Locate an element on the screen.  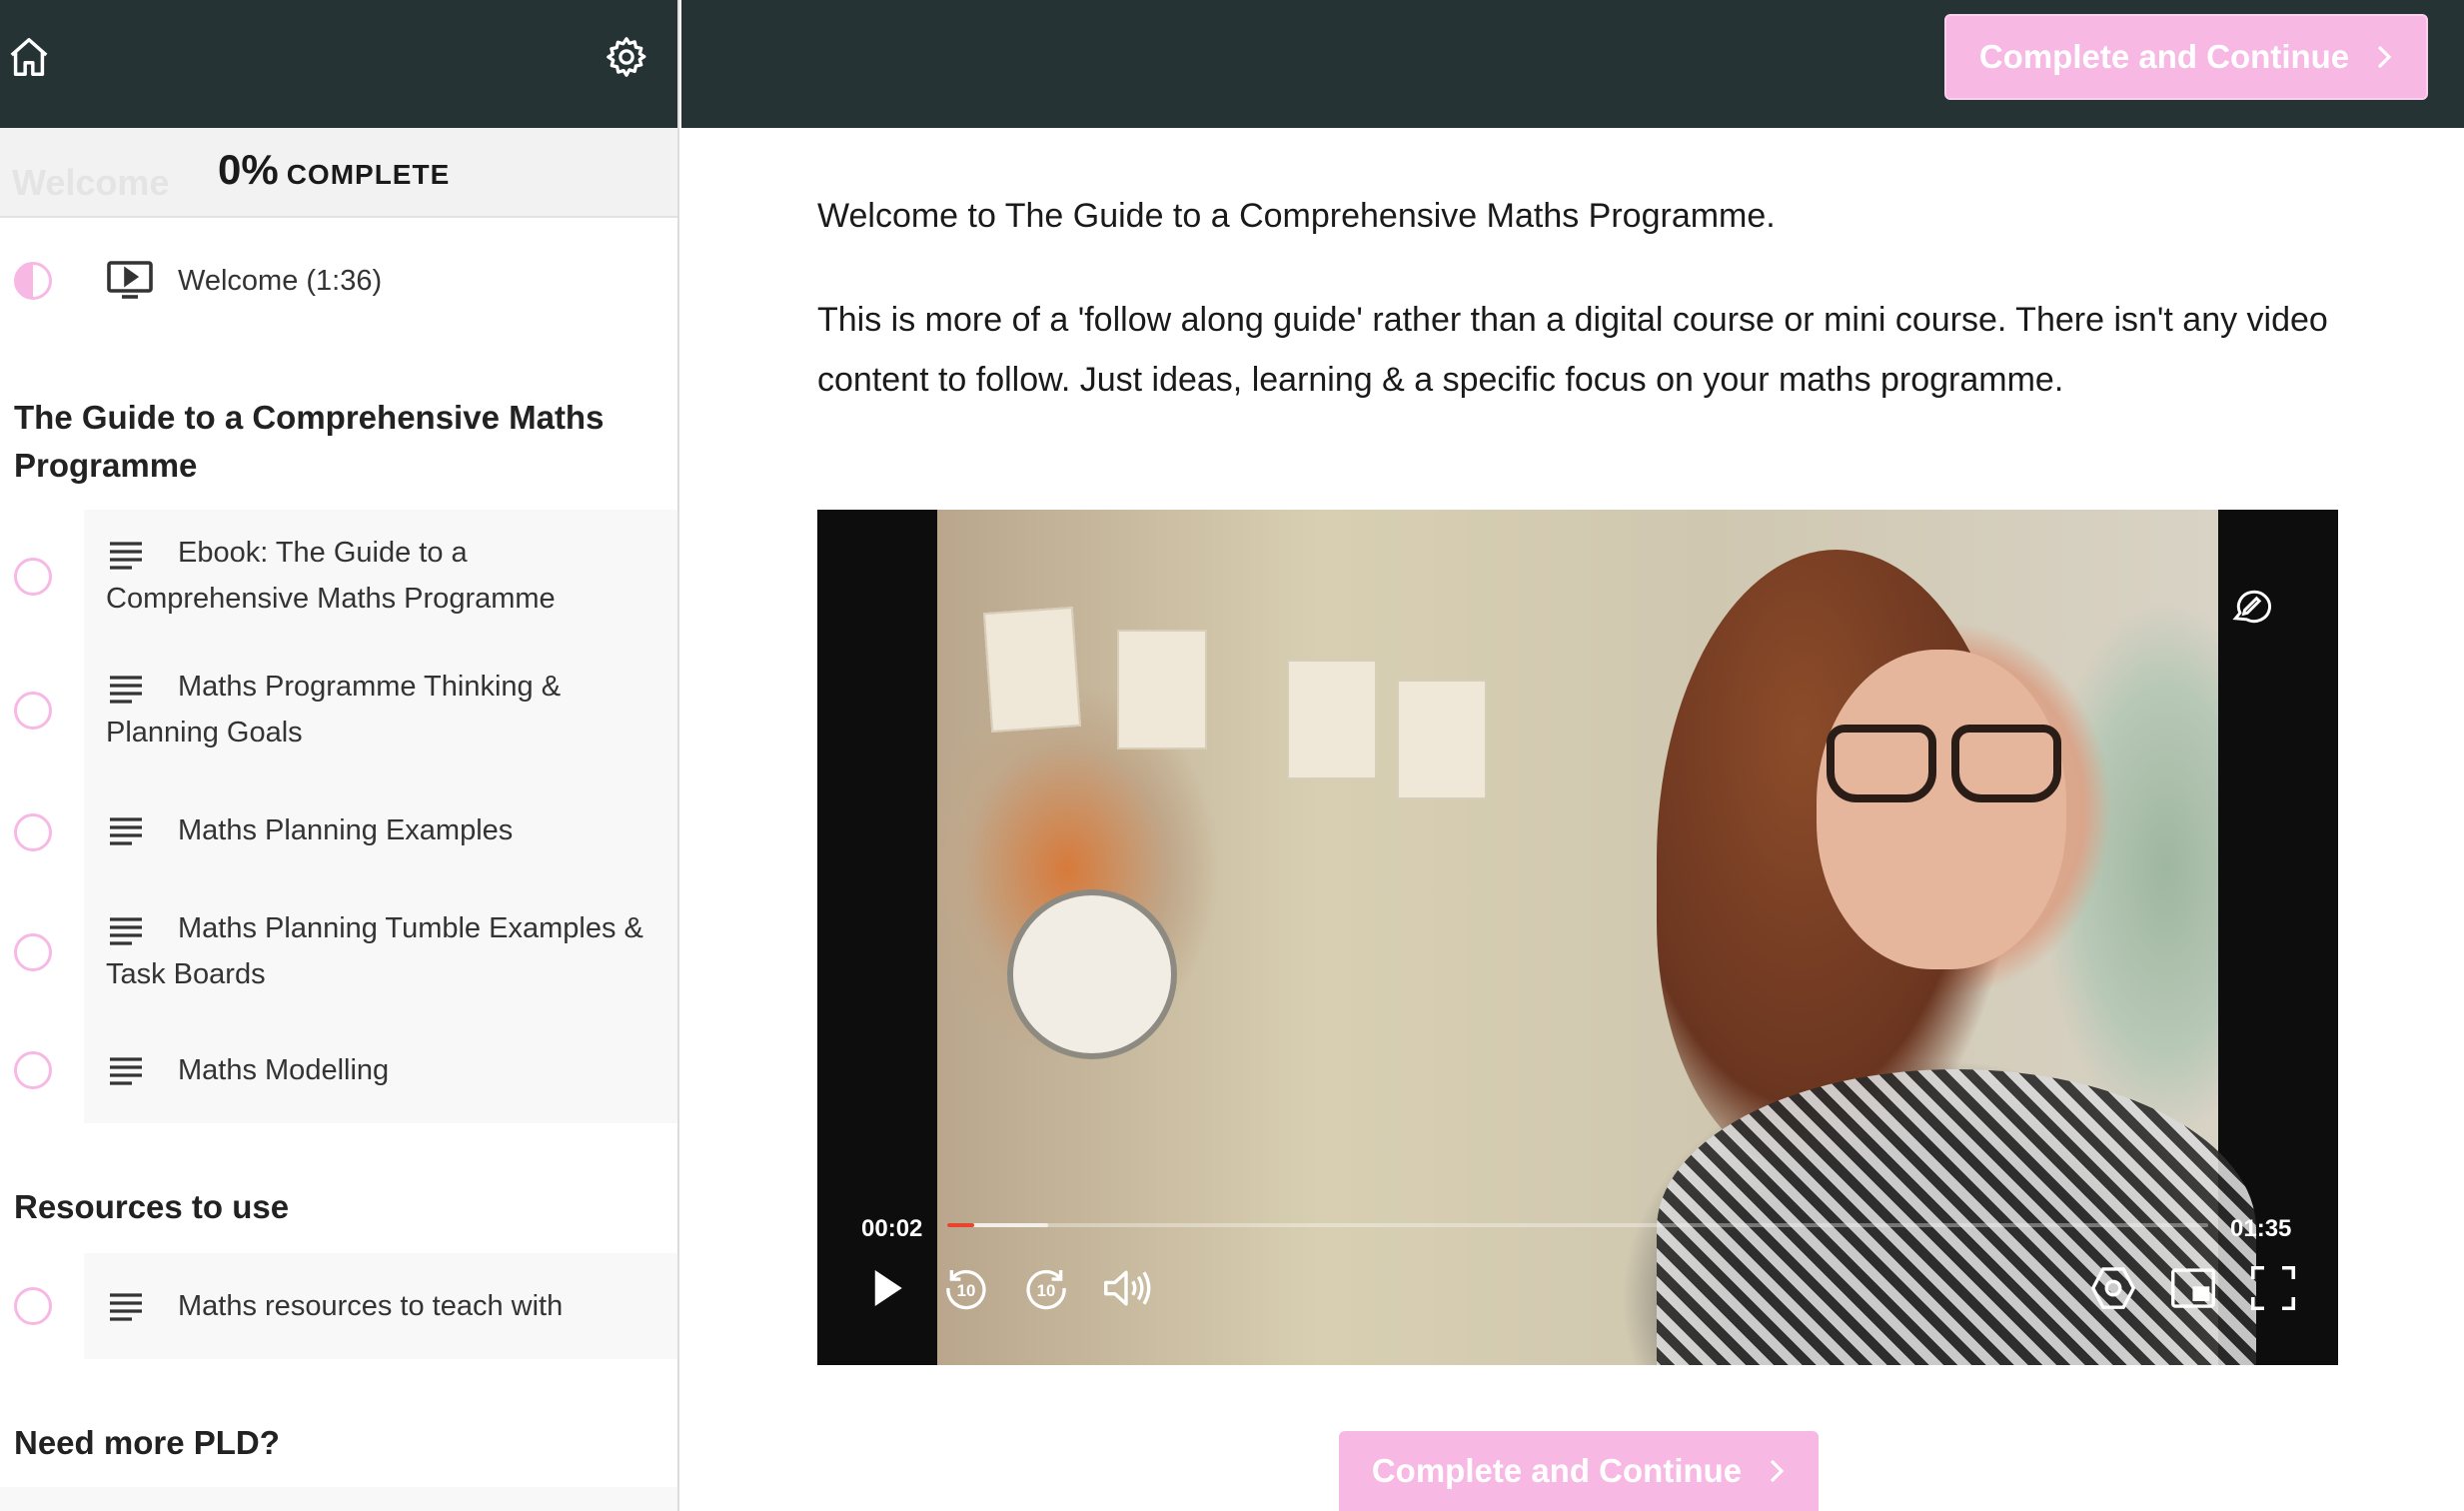
video-progress-track is located at coordinates (1577, 1225).